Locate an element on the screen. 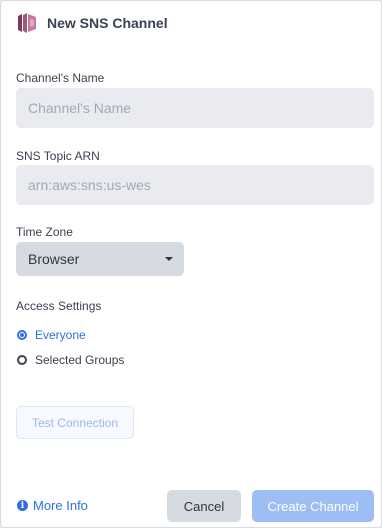  time-zone-value: Browser is located at coordinates (54, 259).